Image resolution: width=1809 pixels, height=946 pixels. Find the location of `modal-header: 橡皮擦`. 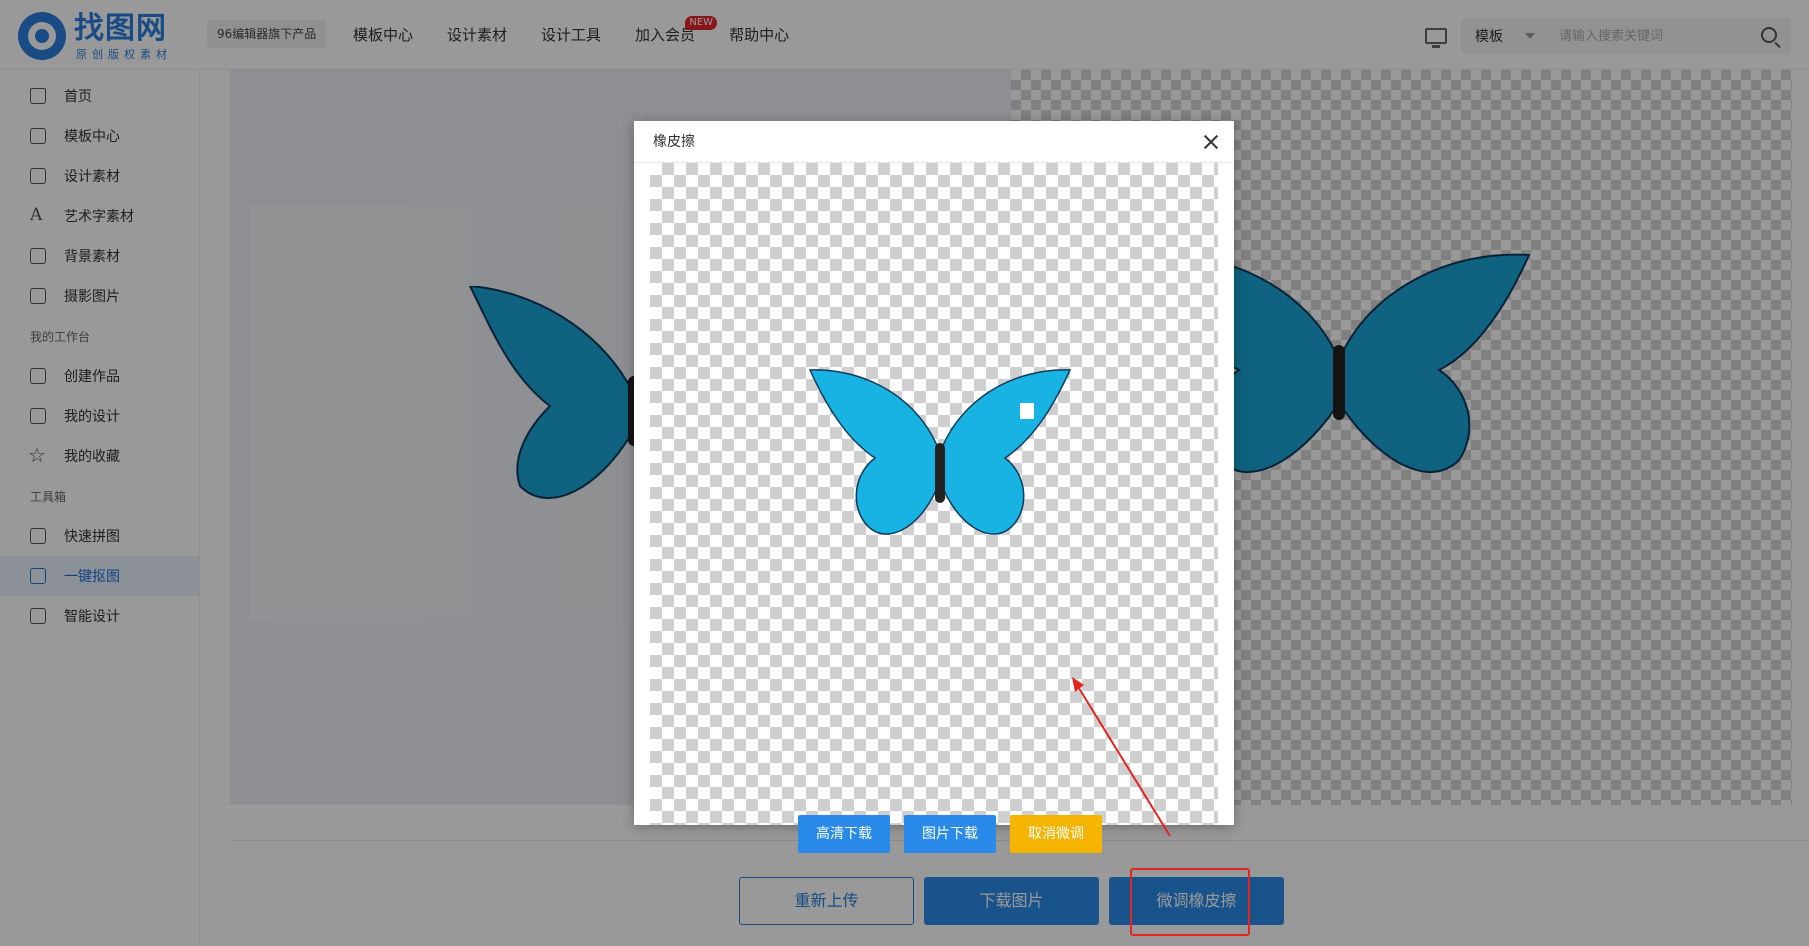

modal-header: 橡皮擦 is located at coordinates (934, 142).